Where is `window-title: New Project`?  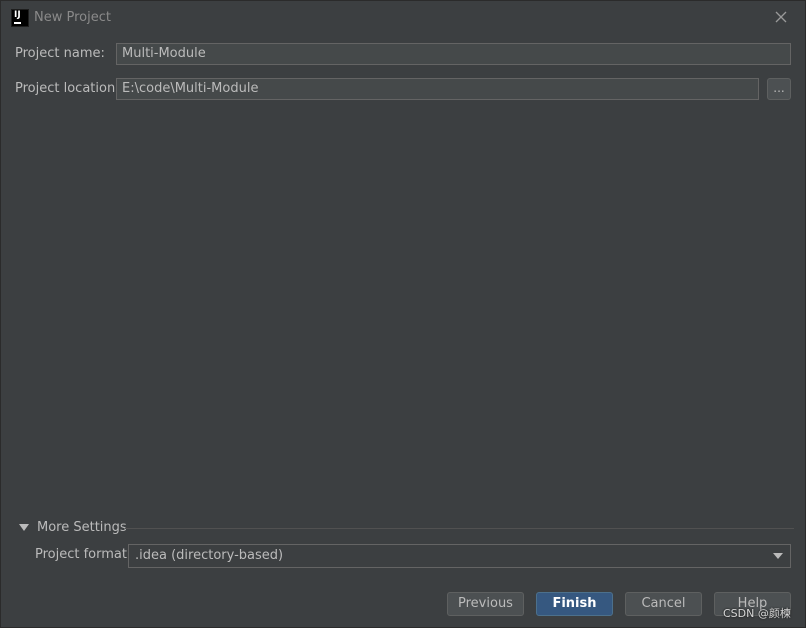 window-title: New Project is located at coordinates (72, 17).